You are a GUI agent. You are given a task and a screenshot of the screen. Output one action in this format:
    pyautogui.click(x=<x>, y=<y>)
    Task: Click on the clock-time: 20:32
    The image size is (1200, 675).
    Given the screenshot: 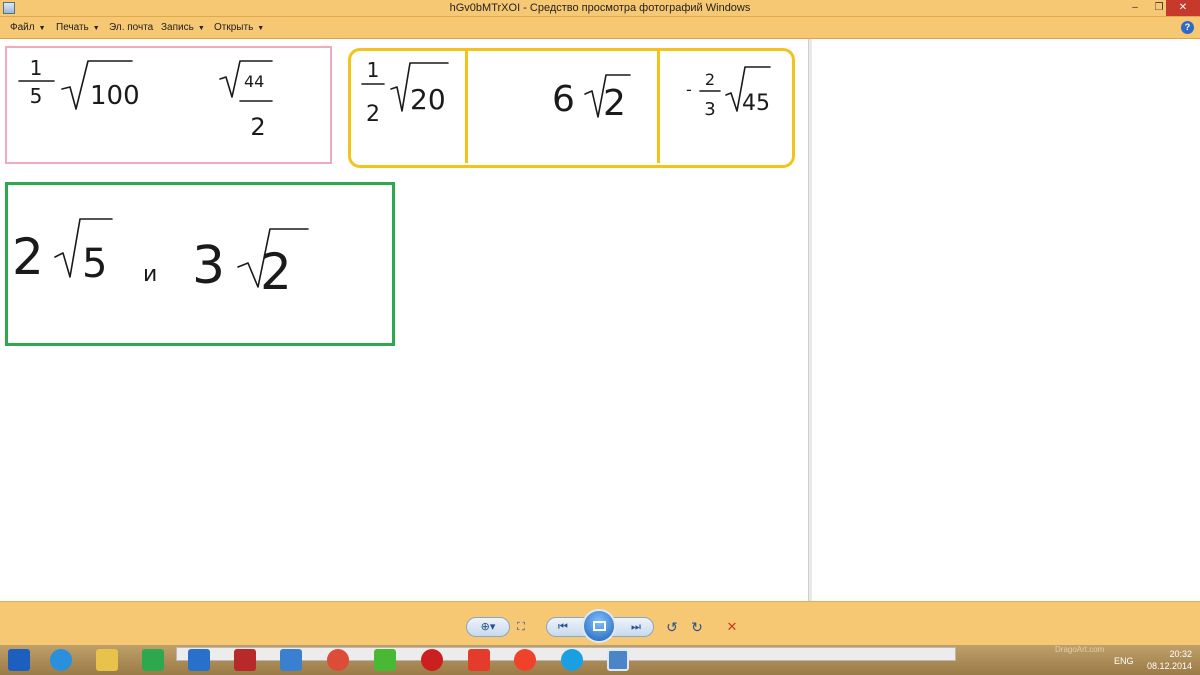 What is the action you would take?
    pyautogui.click(x=1172, y=654)
    